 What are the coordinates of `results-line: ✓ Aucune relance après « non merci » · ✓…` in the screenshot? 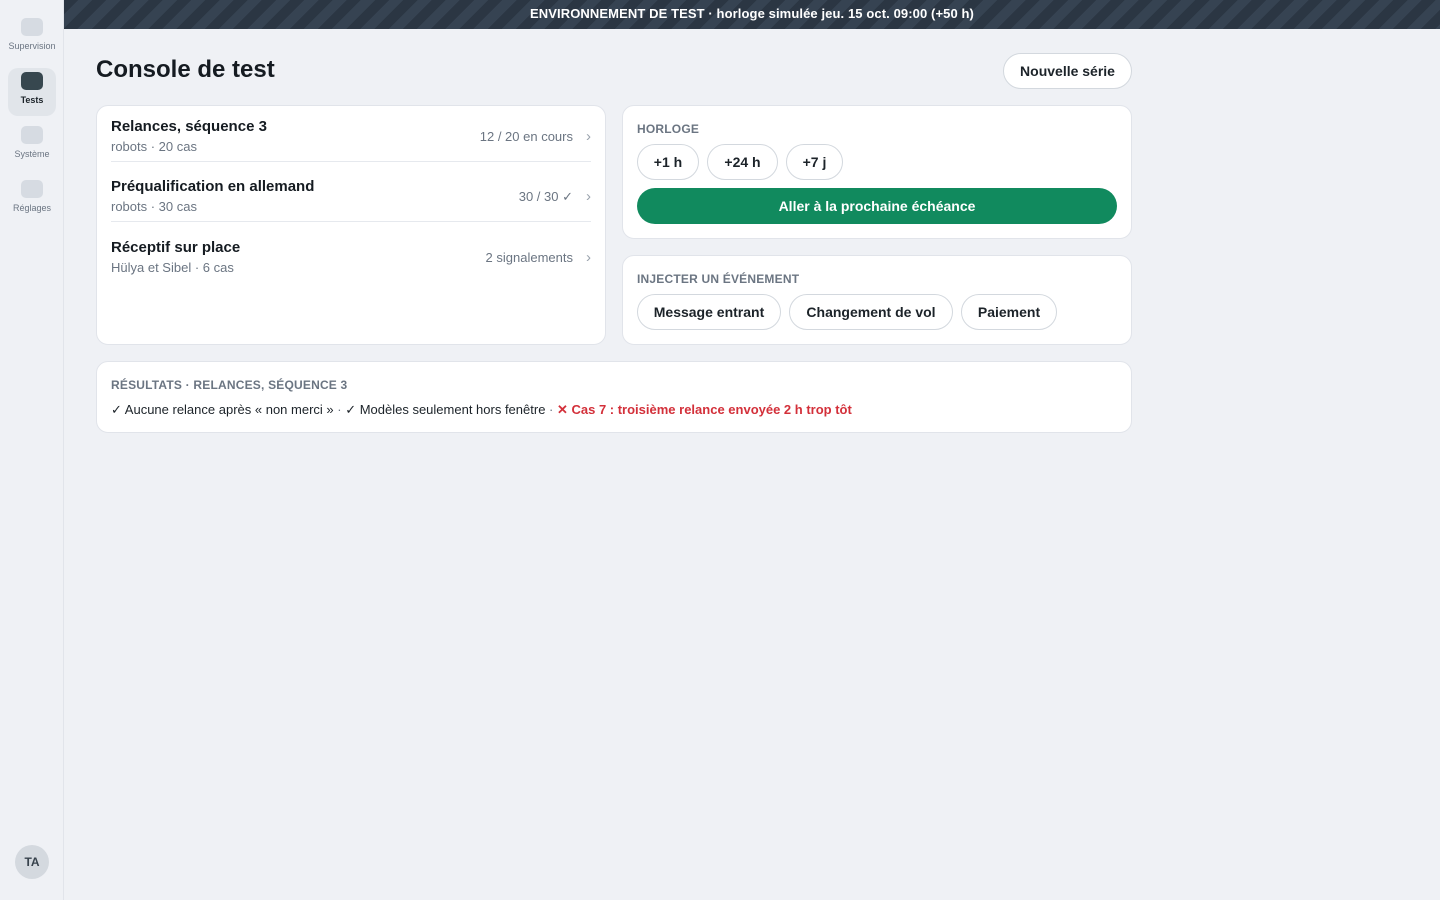 It's located at (481, 410).